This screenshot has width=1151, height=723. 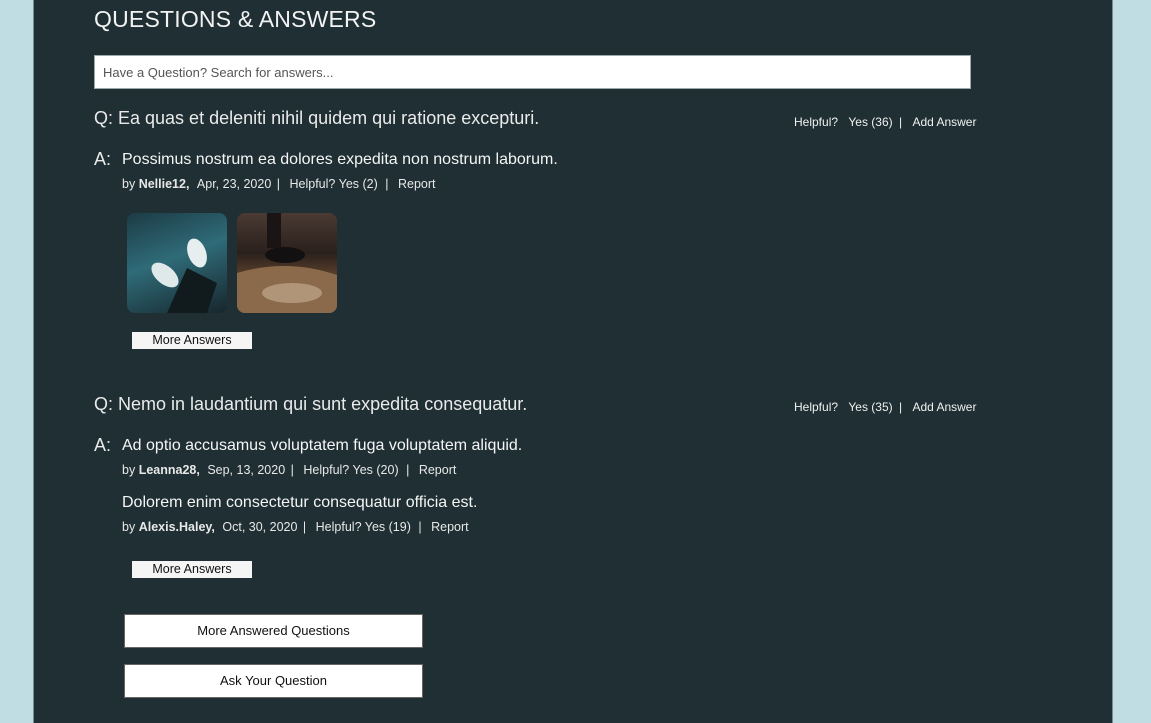 I want to click on answer-date: Apr, 23, 2020, so click(x=234, y=184).